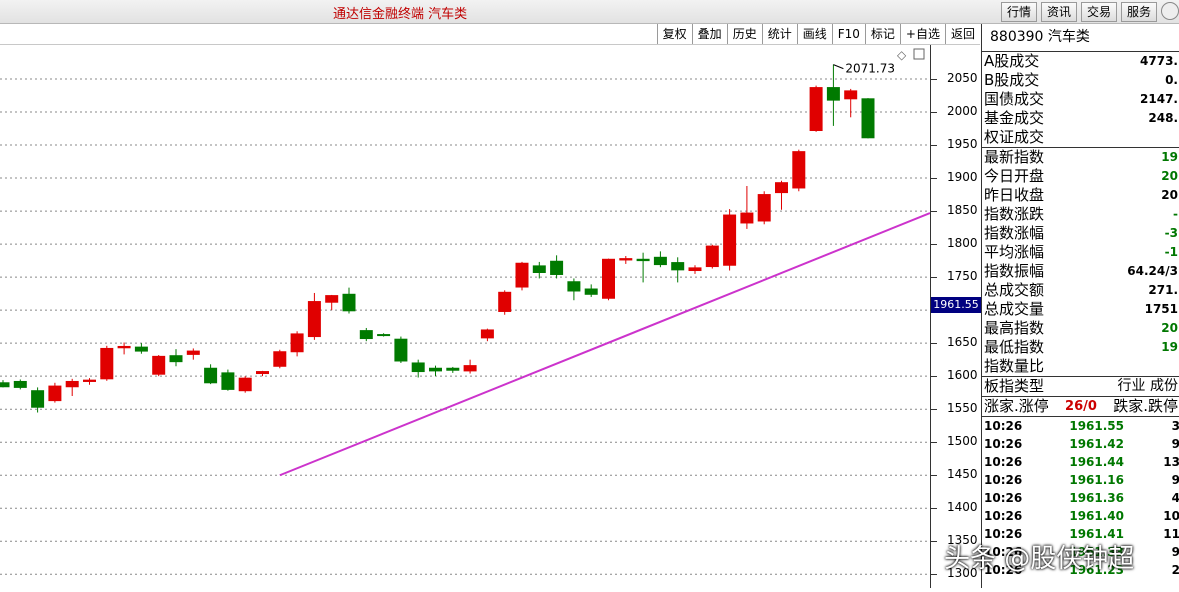  What do you see at coordinates (919, 54) in the screenshot?
I see `panel-toggle-icon` at bounding box center [919, 54].